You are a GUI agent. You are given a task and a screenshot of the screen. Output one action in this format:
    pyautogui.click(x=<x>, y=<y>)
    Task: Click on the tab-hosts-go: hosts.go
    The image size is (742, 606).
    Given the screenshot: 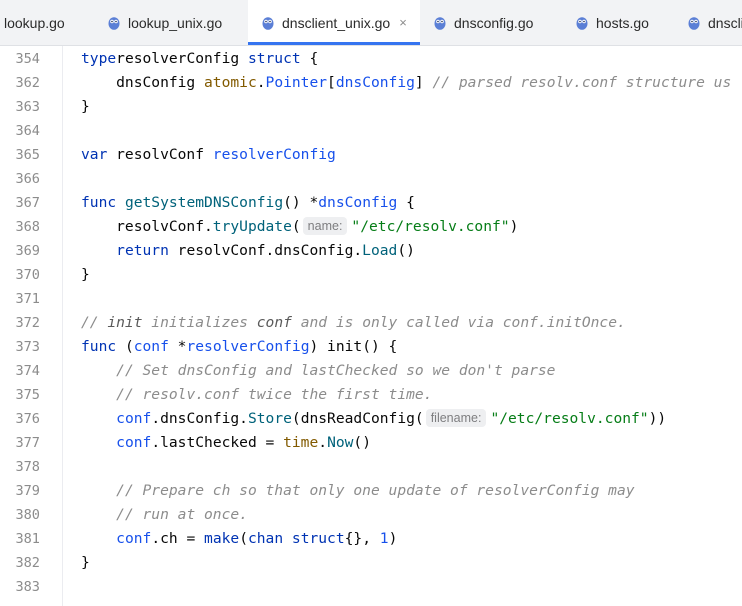 What is the action you would take?
    pyautogui.click(x=622, y=22)
    